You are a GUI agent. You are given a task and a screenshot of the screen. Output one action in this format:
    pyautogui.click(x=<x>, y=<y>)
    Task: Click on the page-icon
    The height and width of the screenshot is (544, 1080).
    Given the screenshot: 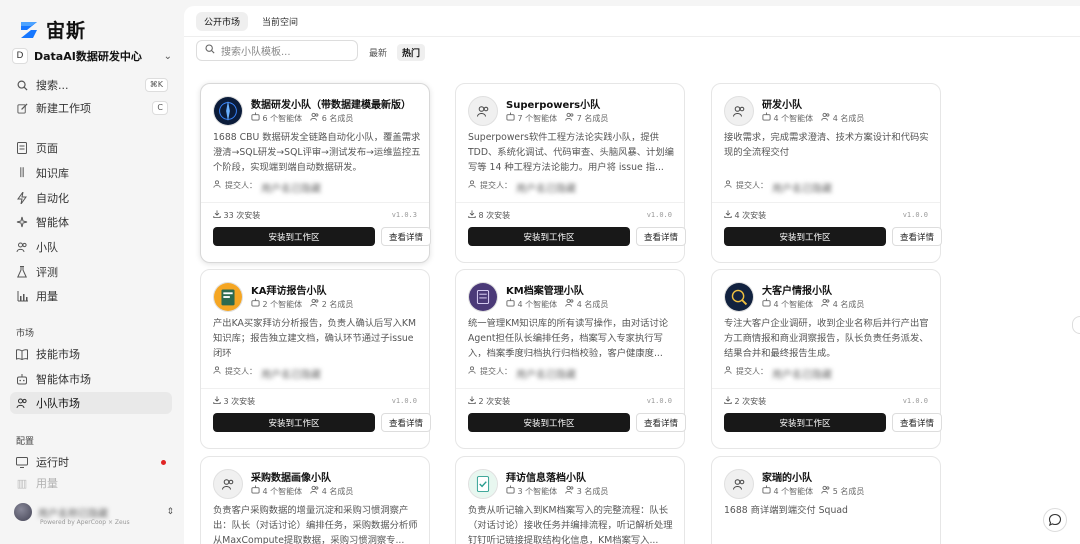 What is the action you would take?
    pyautogui.click(x=22, y=148)
    